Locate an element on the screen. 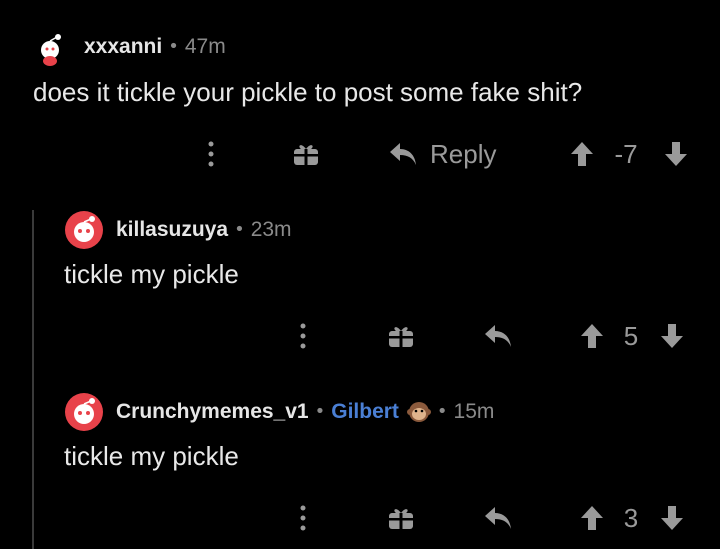 Image resolution: width=720 pixels, height=549 pixels. reply-button: Reply is located at coordinates (442, 154).